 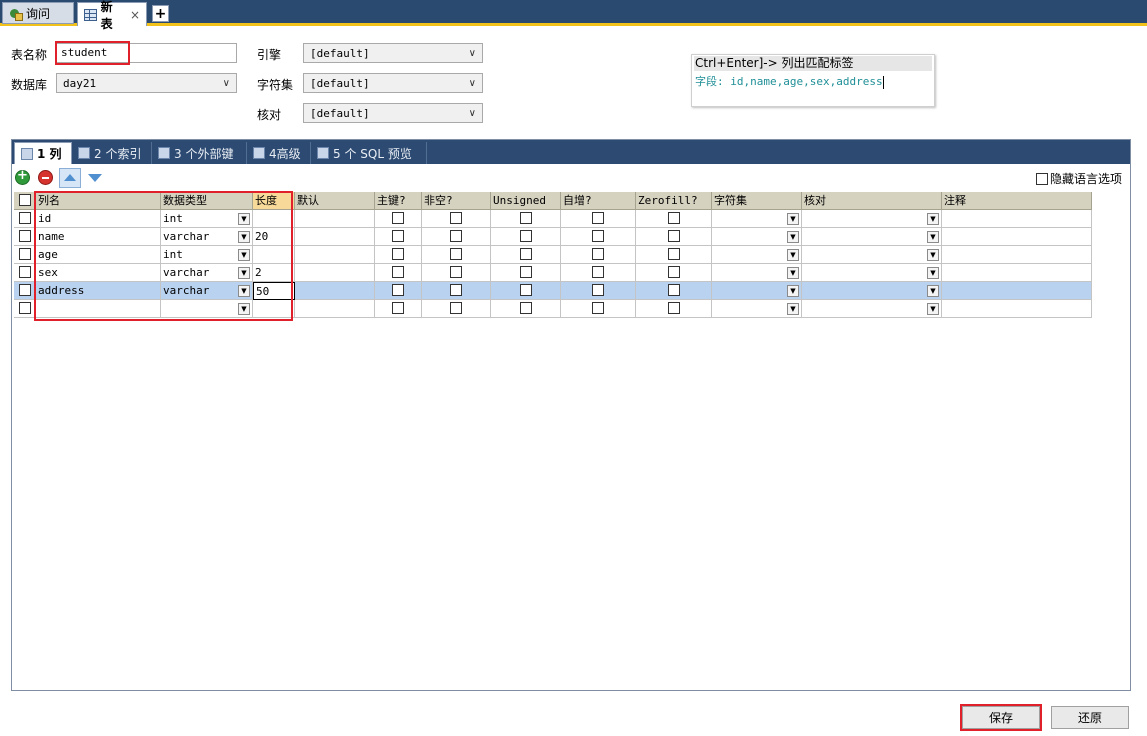 I want to click on collation-select: [default] ∨, so click(x=393, y=113).